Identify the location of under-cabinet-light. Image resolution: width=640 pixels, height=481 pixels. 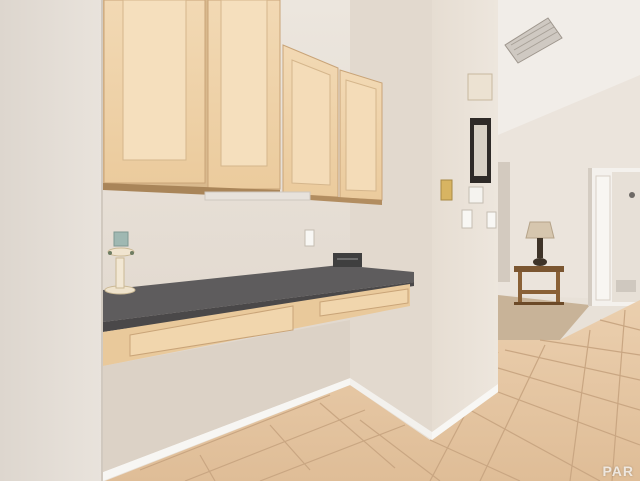
(257, 196).